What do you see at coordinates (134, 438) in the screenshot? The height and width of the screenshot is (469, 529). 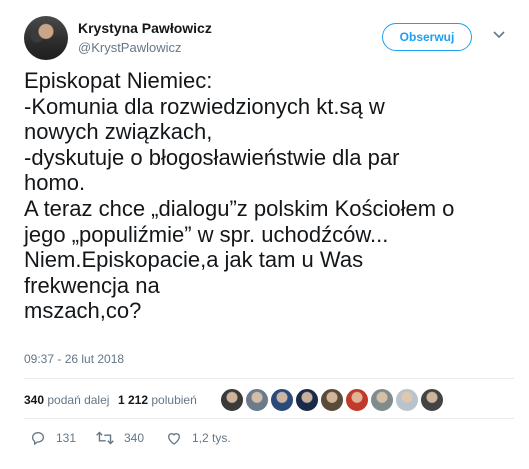 I see `retweet-count: 340` at bounding box center [134, 438].